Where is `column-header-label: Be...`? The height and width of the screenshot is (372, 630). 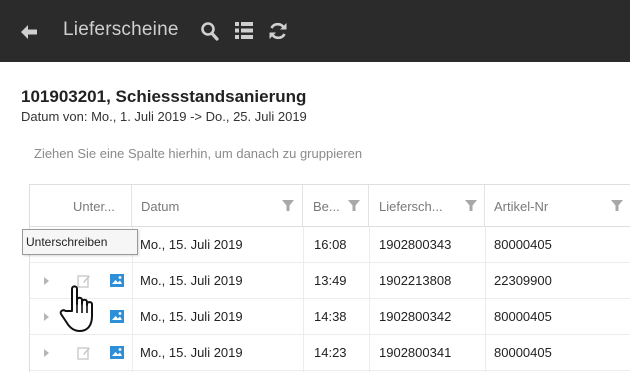
column-header-label: Be... is located at coordinates (326, 206).